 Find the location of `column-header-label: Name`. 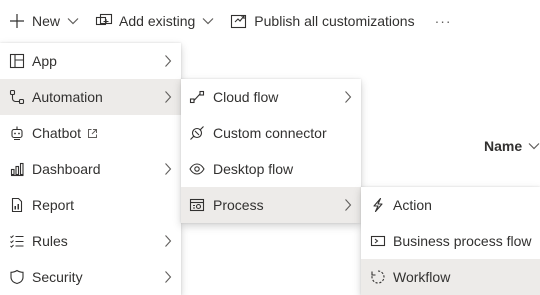

column-header-label: Name is located at coordinates (503, 146).